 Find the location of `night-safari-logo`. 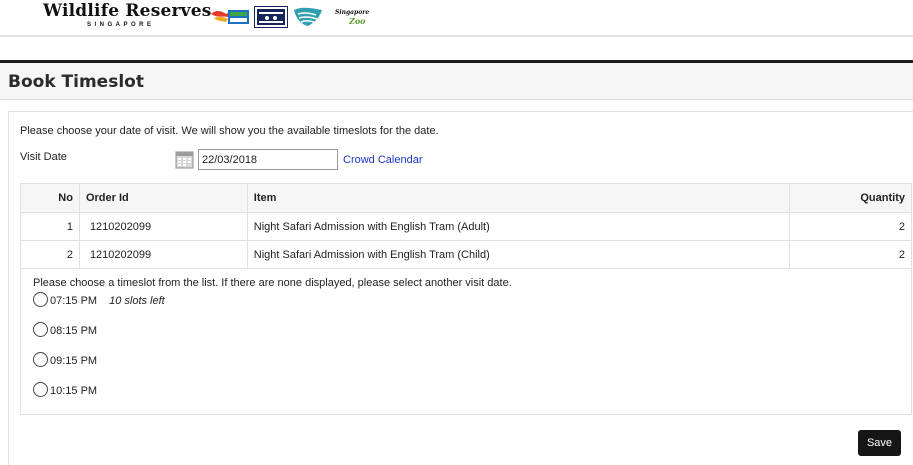

night-safari-logo is located at coordinates (271, 17).